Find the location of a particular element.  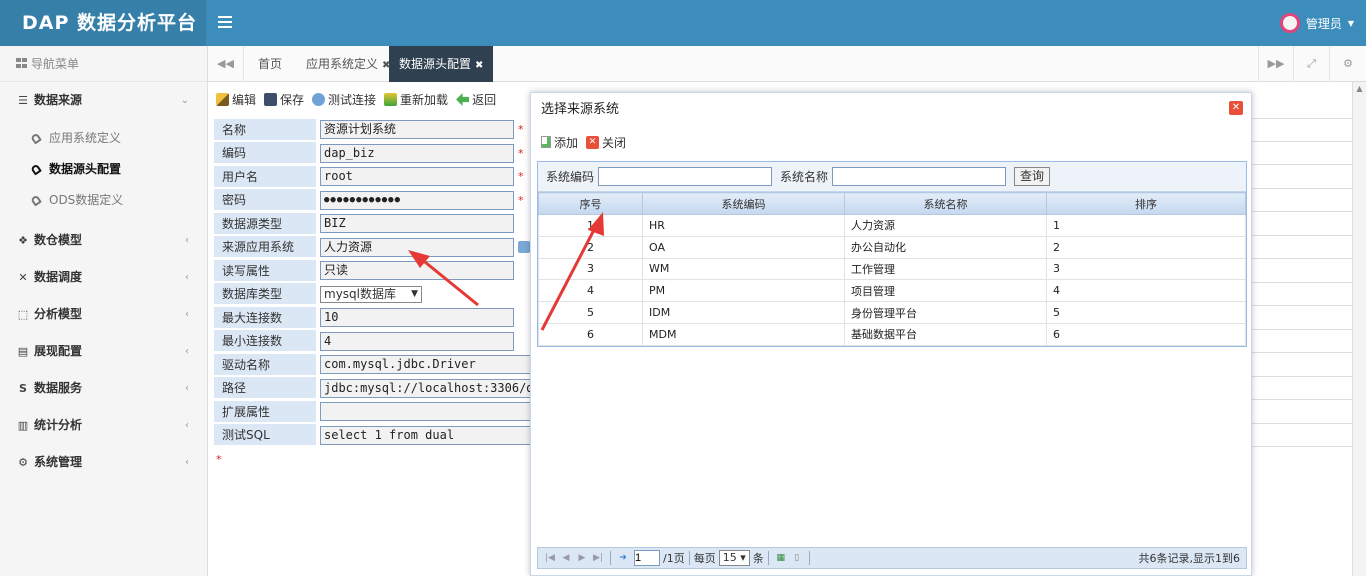

sidebar-item-data-source: ☰ 数据来源 ⌄ is located at coordinates (103, 100).